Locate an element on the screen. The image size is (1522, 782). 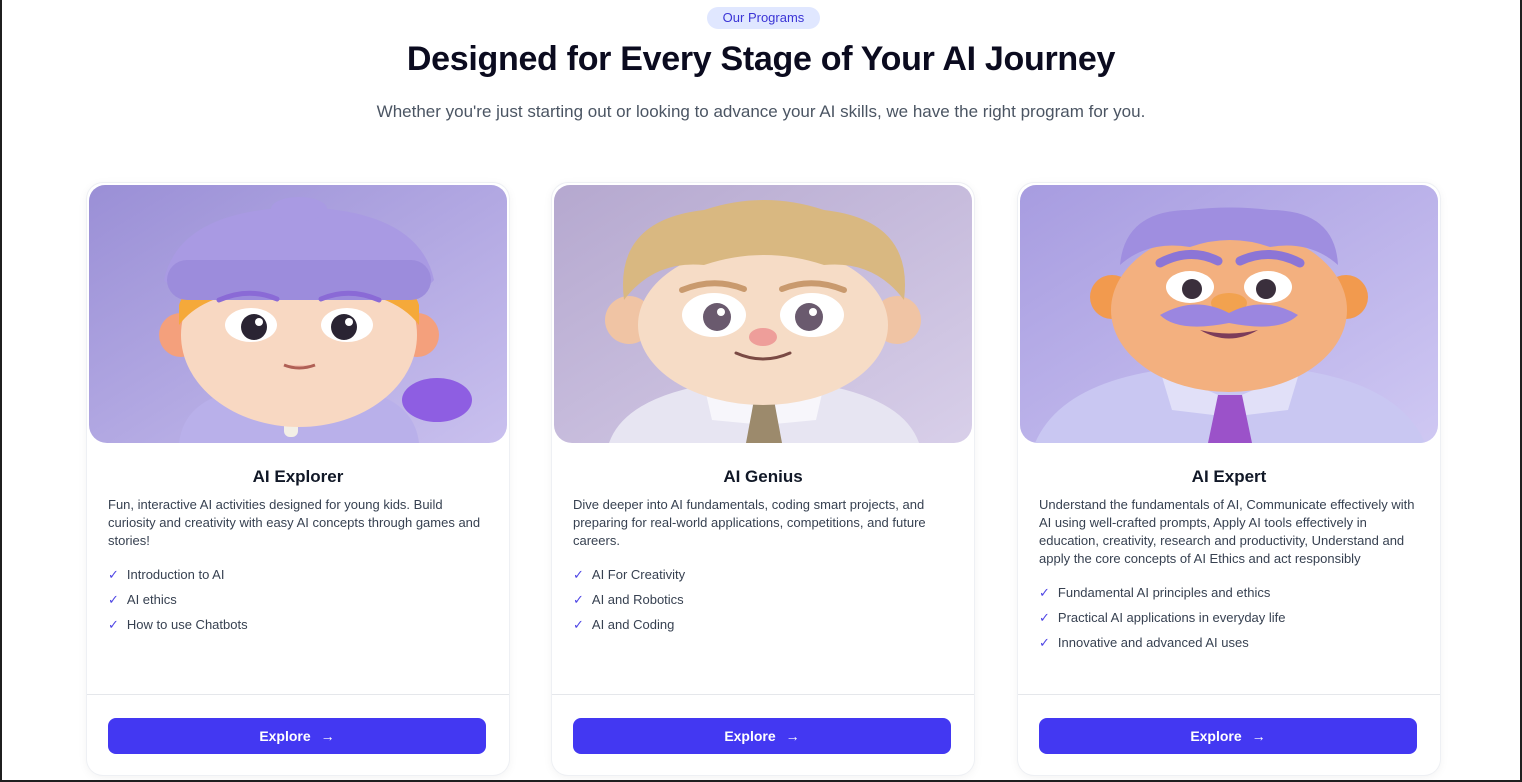
feature-item: ✓ Fundamental AI principles and ethics is located at coordinates (1155, 592).